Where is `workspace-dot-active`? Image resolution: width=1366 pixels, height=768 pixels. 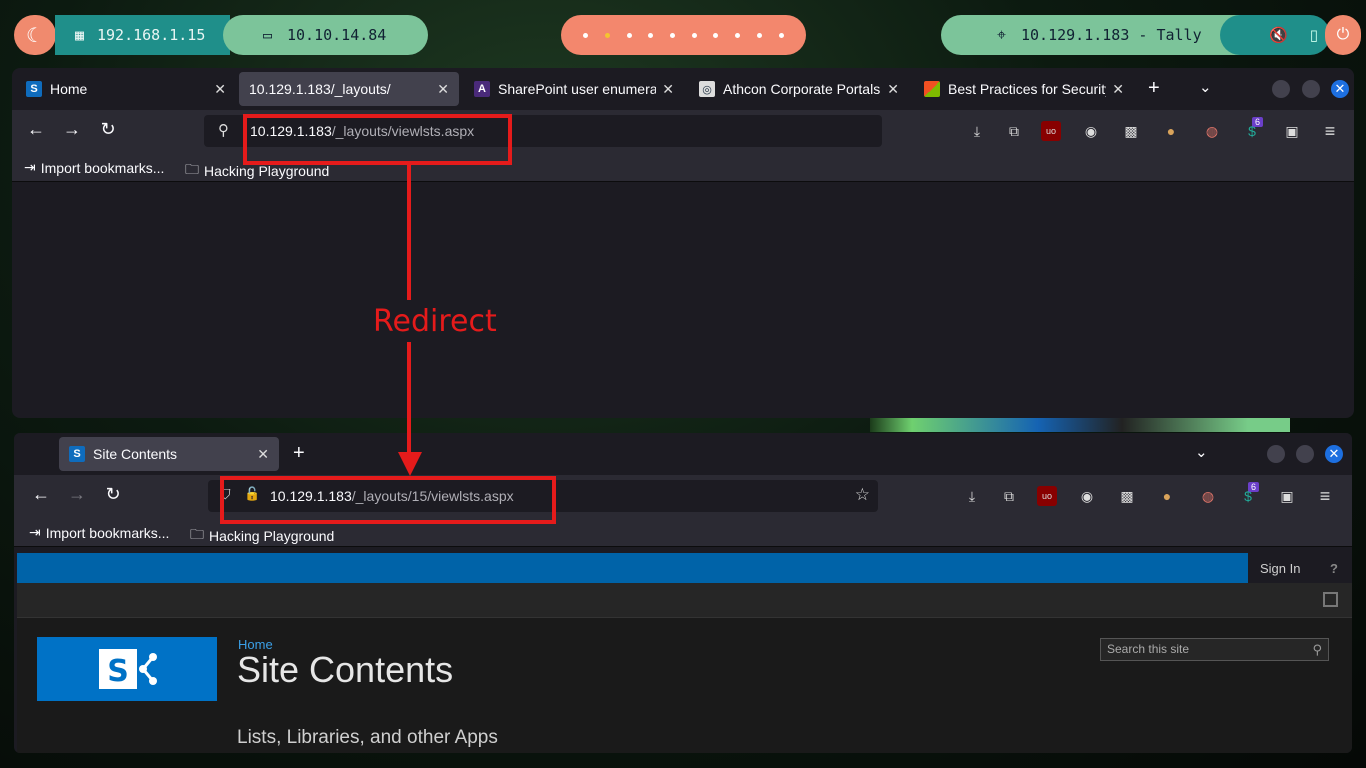
workspace-dot-active is located at coordinates (608, 35).